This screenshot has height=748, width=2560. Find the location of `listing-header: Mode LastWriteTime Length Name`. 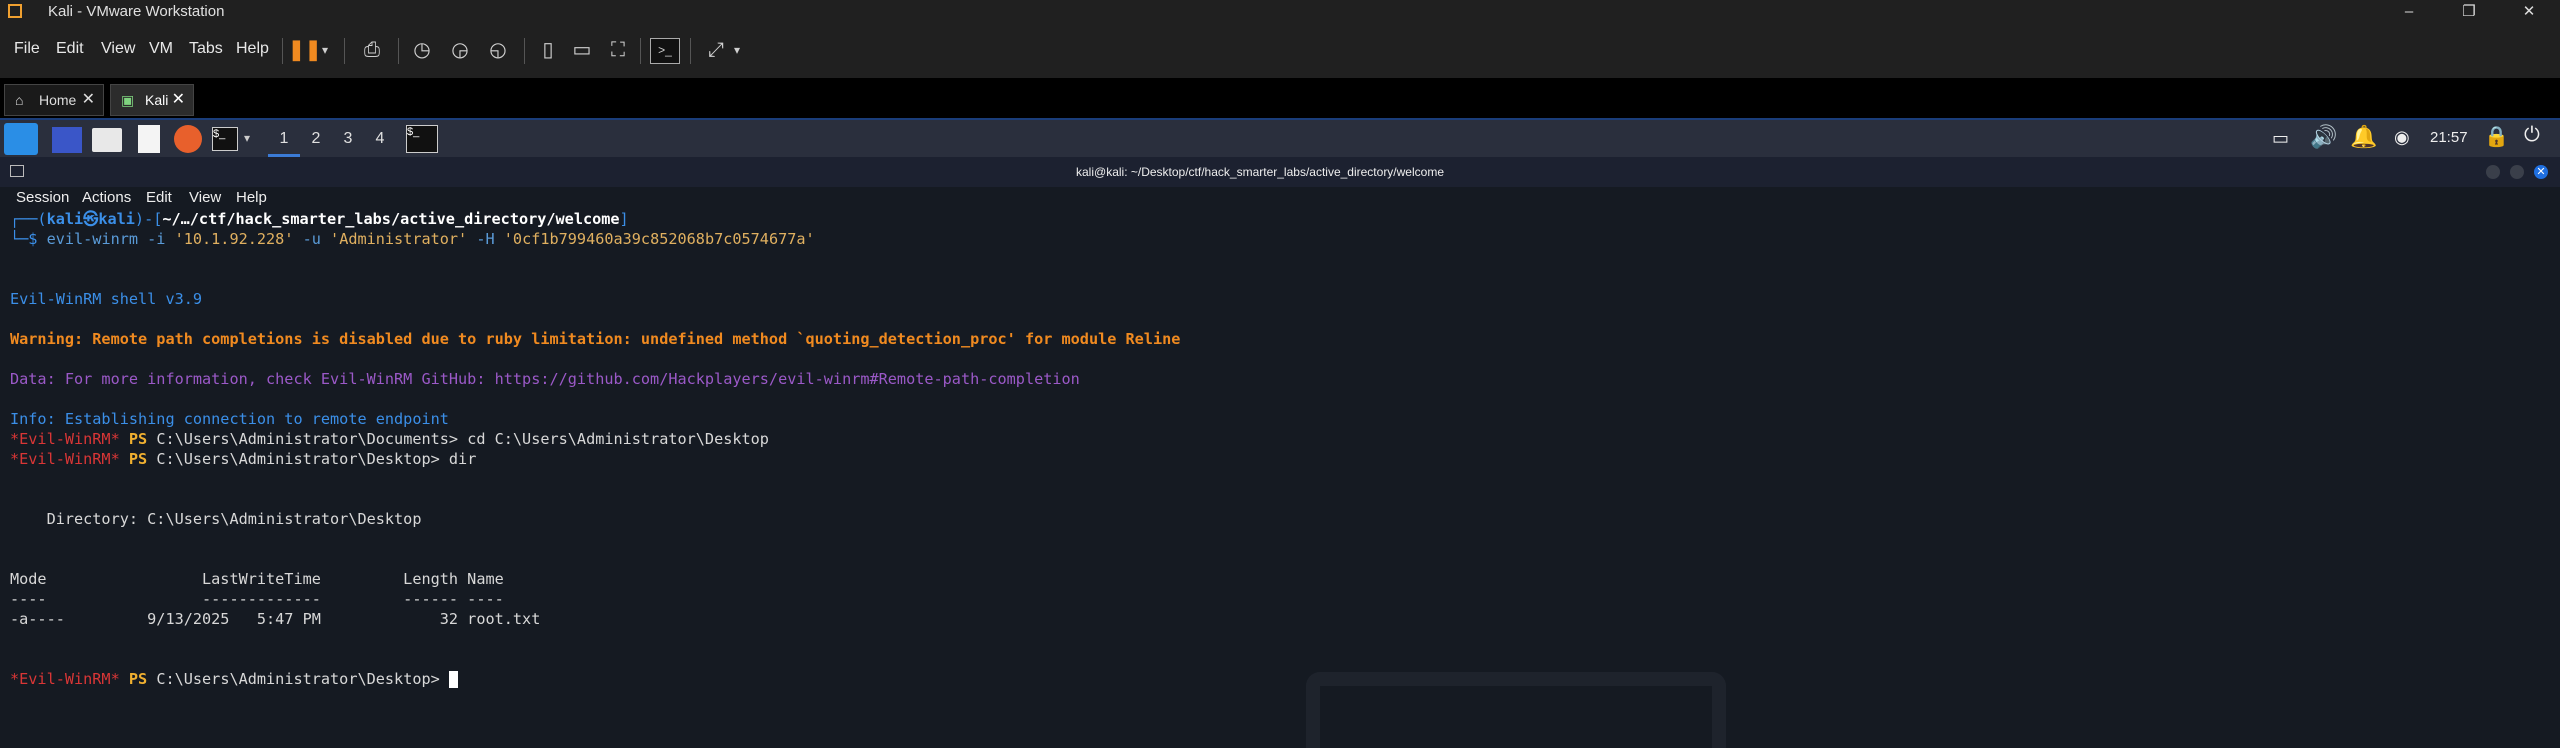

listing-header: Mode LastWriteTime Length Name is located at coordinates (257, 579).